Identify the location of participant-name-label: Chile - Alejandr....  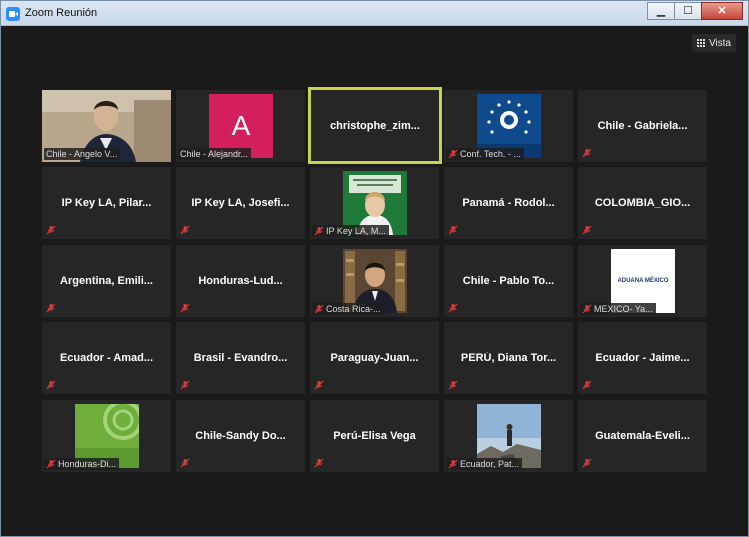
(215, 154).